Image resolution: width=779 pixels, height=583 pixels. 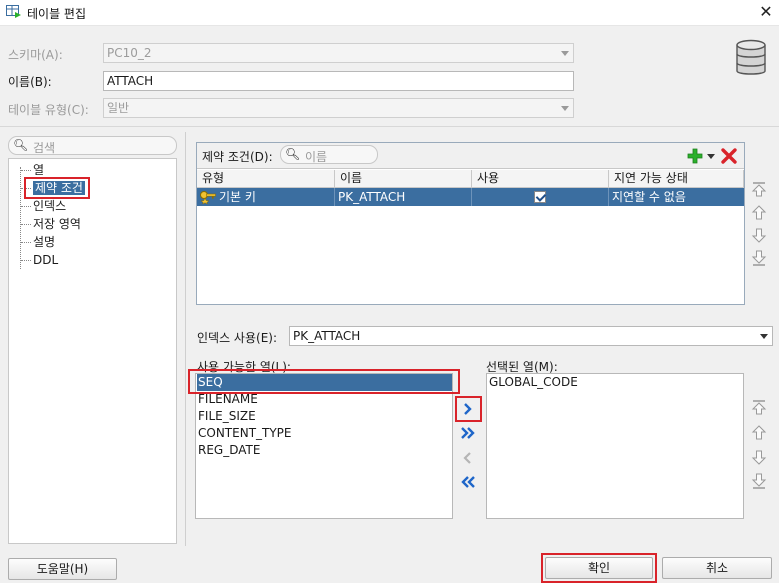 What do you see at coordinates (717, 568) in the screenshot?
I see `cancel-button: 취소` at bounding box center [717, 568].